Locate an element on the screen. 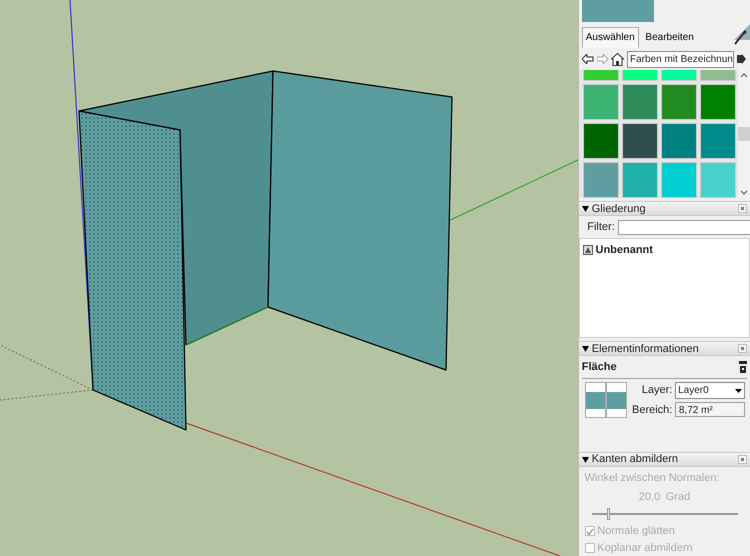 This screenshot has height=556, width=750. layer-dropdown: Layer0 is located at coordinates (709, 390).